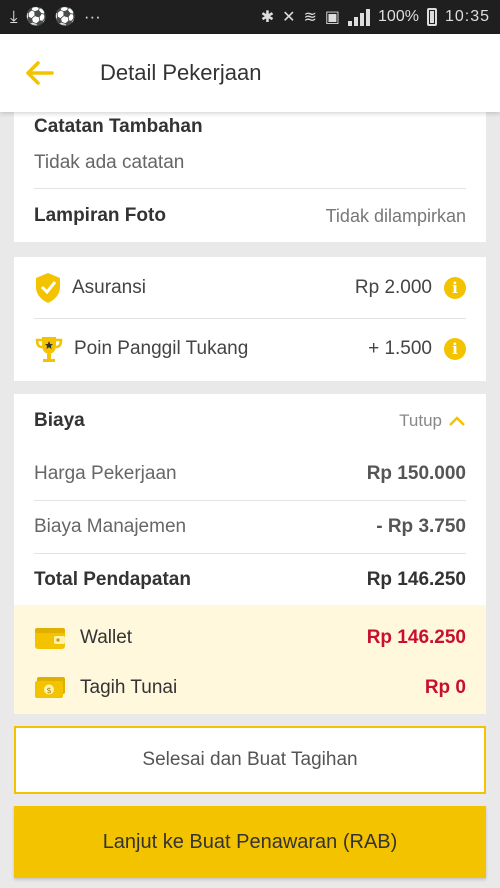 The image size is (500, 888). What do you see at coordinates (250, 527) in the screenshot?
I see `cost-row: Biaya Manajemen - Rp 3.750` at bounding box center [250, 527].